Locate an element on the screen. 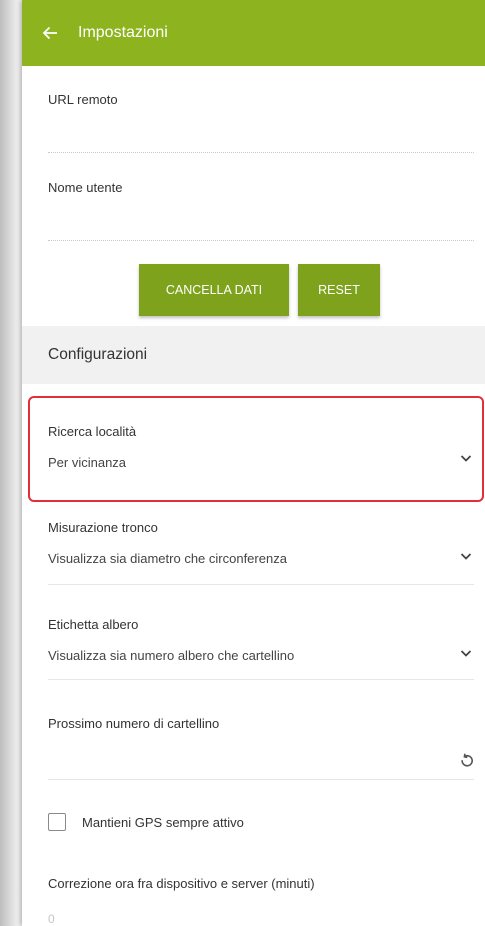 The height and width of the screenshot is (926, 485). remote-url-label: URL remoto is located at coordinates (83, 99).